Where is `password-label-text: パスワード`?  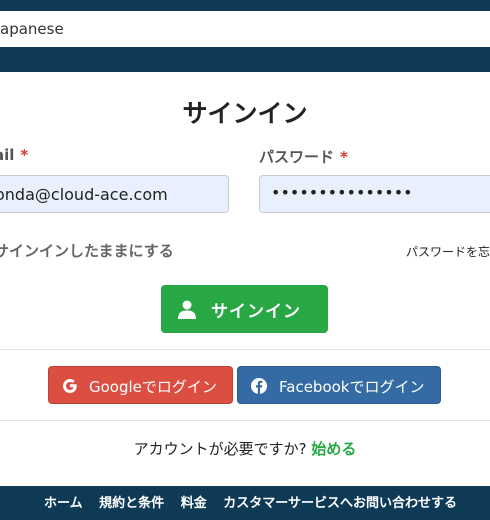 password-label-text: パスワード is located at coordinates (297, 157).